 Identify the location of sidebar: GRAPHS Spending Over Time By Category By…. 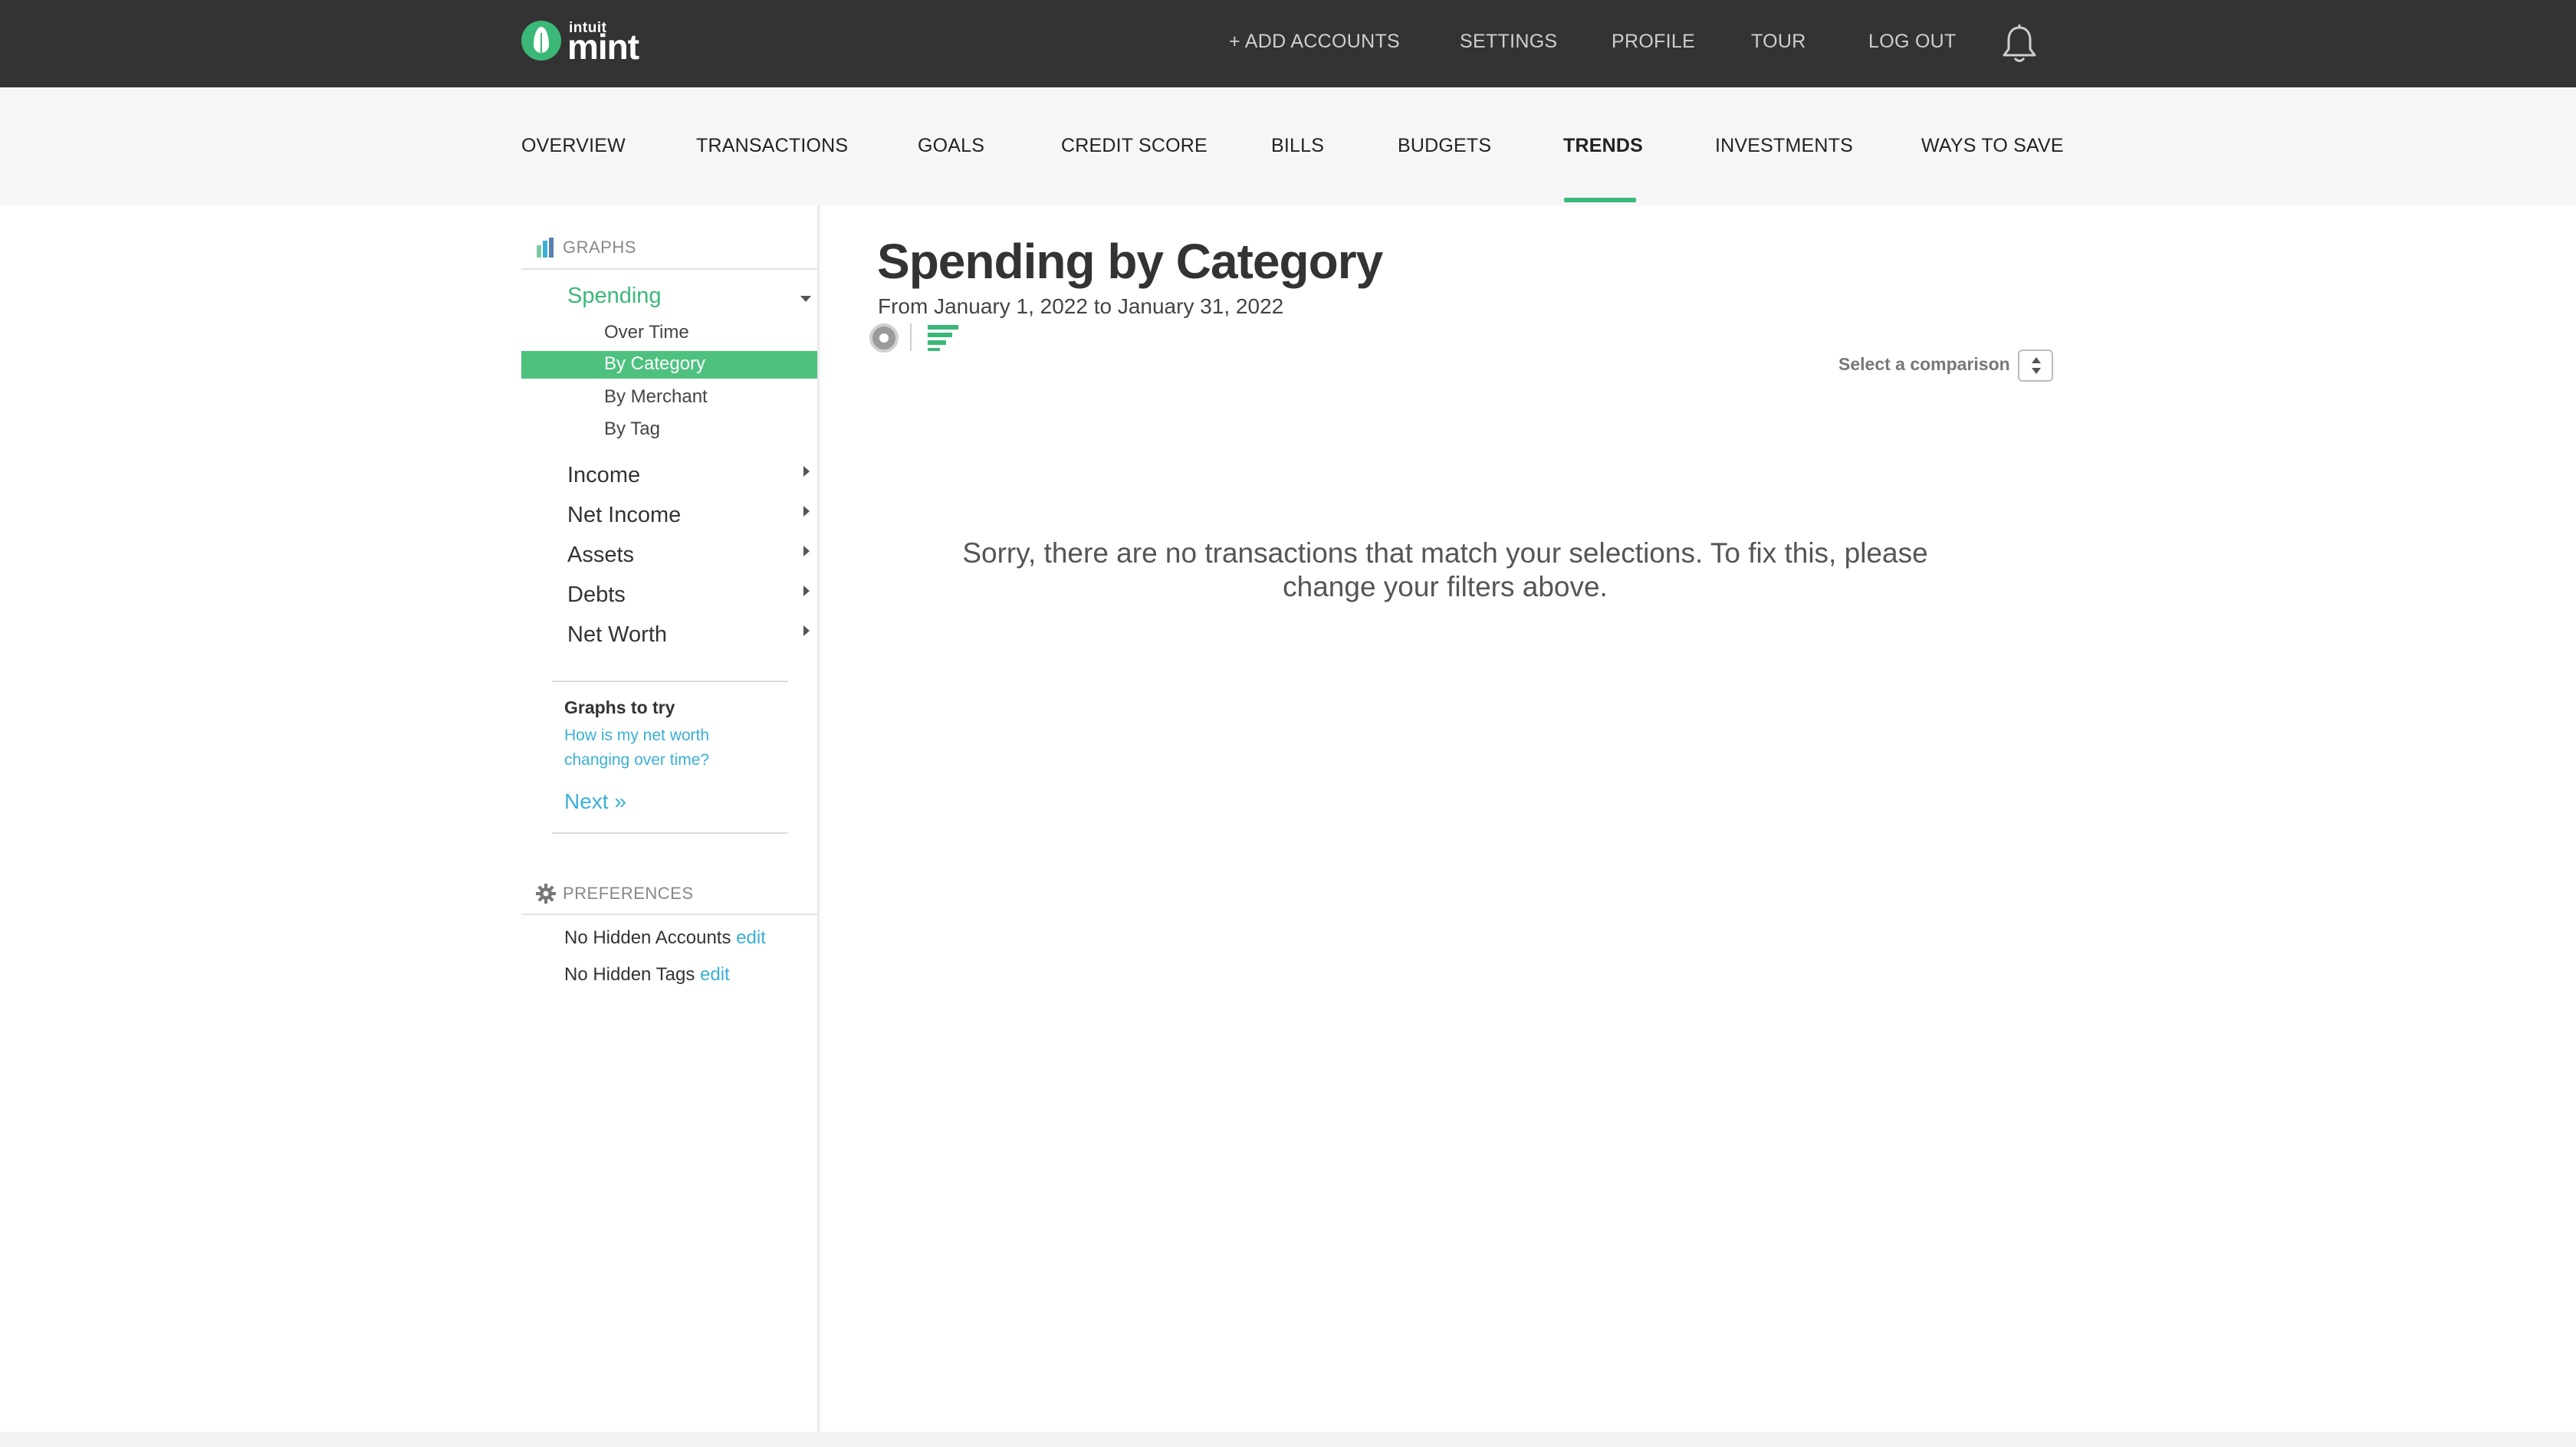
(670, 818).